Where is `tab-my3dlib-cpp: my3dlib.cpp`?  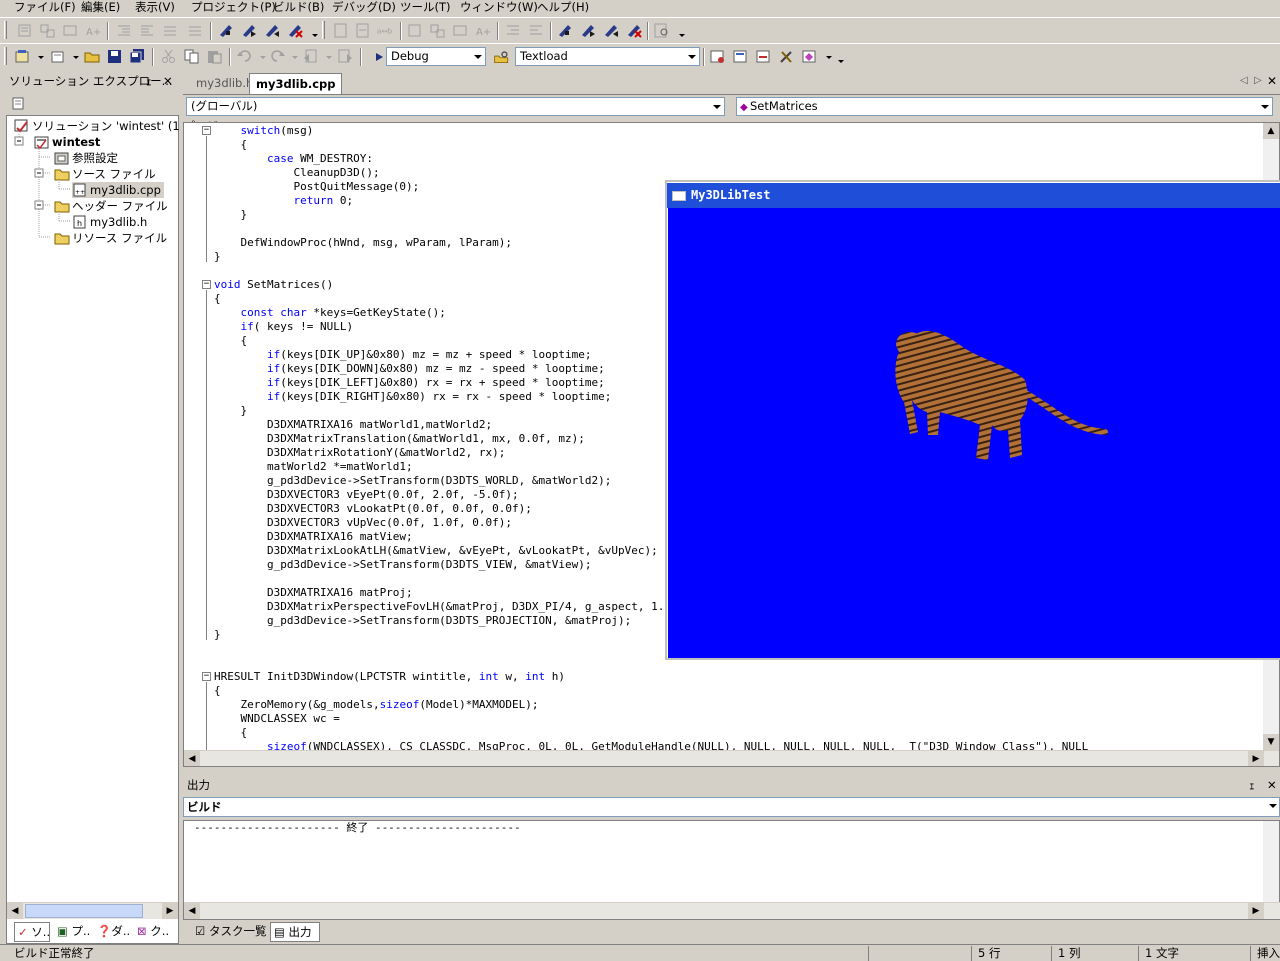
tab-my3dlib-cpp: my3dlib.cpp is located at coordinates (296, 83).